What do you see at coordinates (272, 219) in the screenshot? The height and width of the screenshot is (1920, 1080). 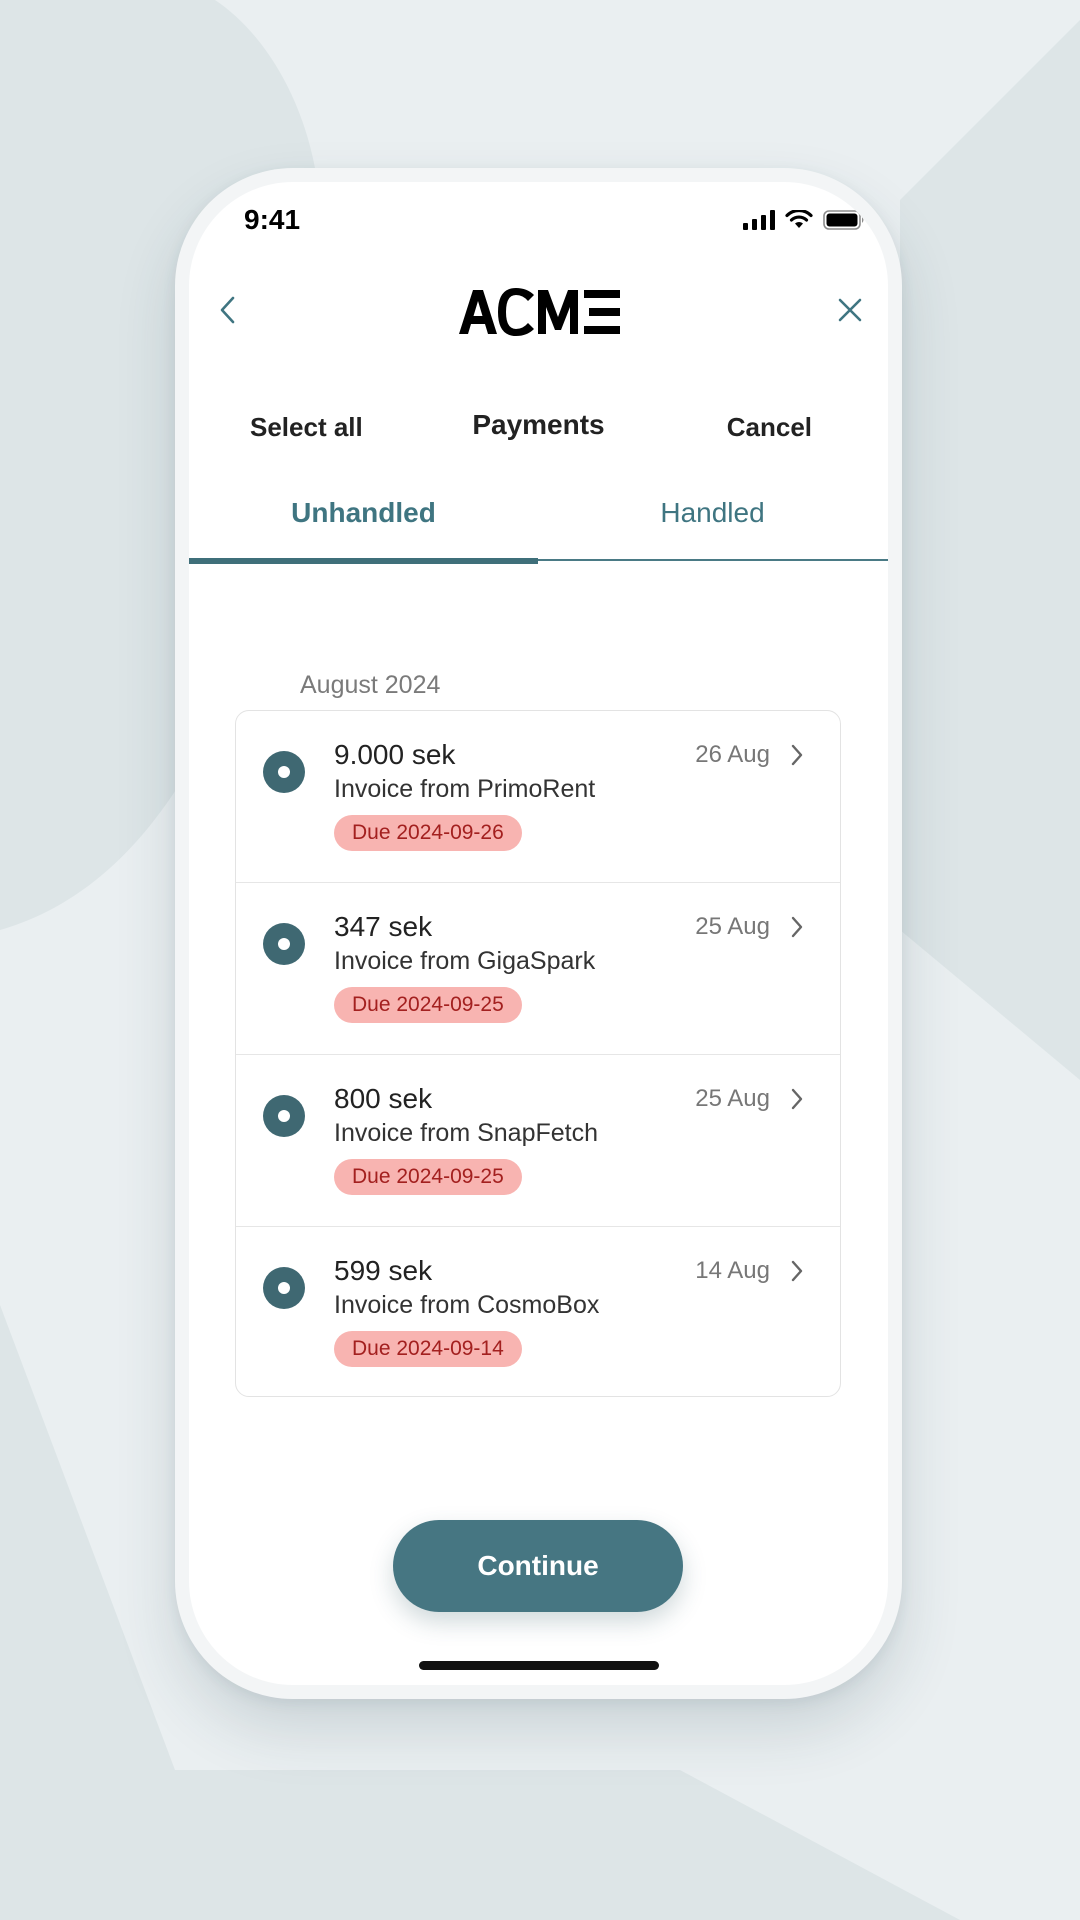 I see `status-time: 9:41` at bounding box center [272, 219].